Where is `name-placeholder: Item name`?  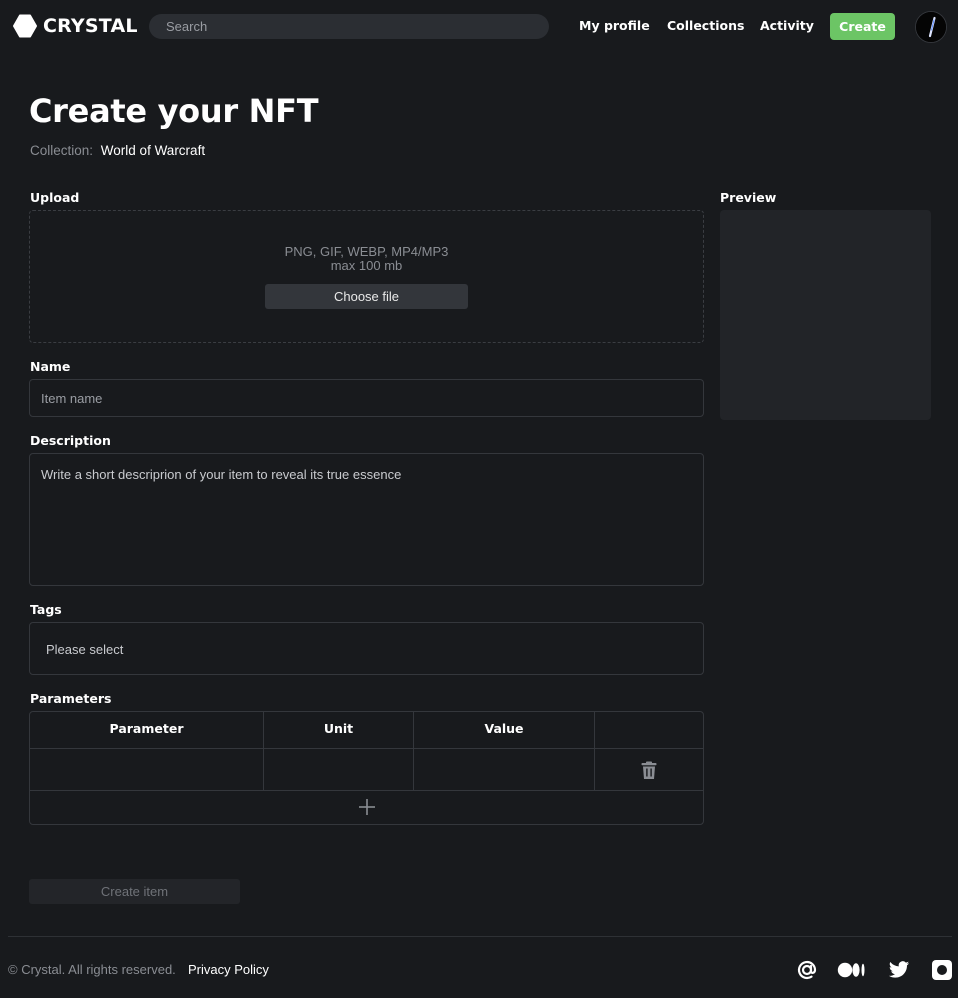 name-placeholder: Item name is located at coordinates (72, 398).